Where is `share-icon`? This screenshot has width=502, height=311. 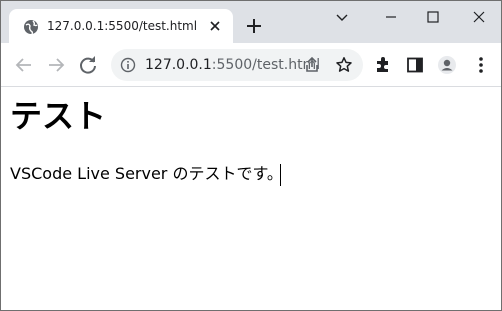 share-icon is located at coordinates (312, 65).